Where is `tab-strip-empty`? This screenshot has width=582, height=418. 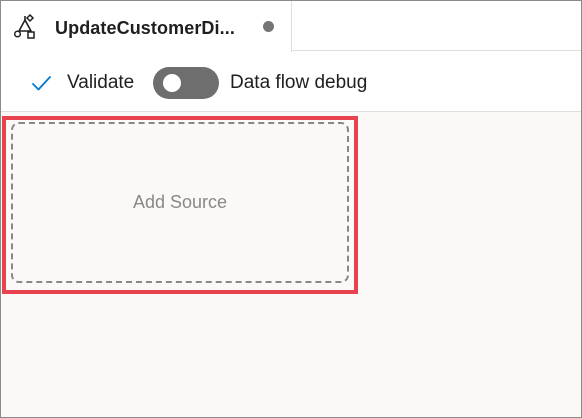 tab-strip-empty is located at coordinates (436, 26).